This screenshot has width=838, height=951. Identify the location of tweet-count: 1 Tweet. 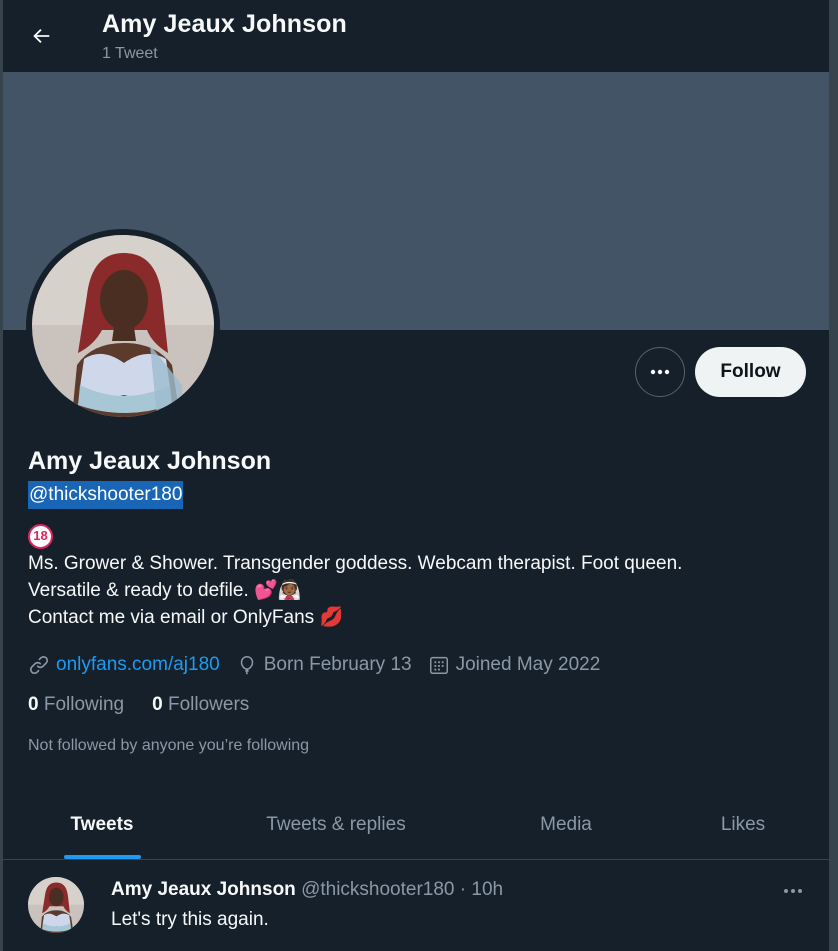
(130, 53).